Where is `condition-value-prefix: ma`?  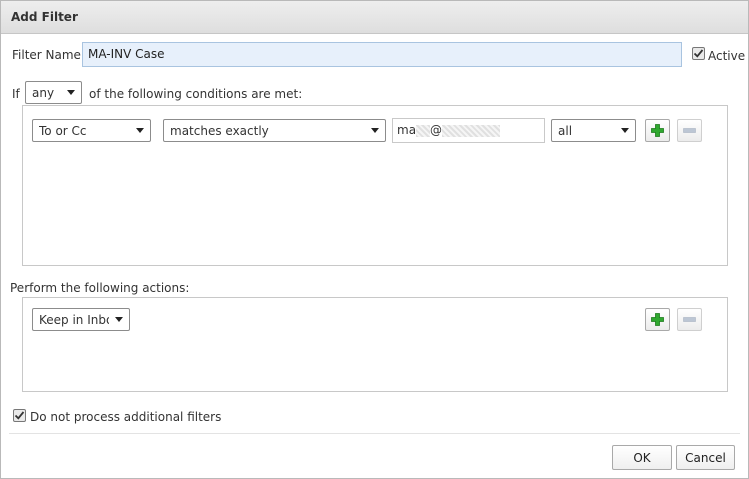
condition-value-prefix: ma is located at coordinates (407, 130).